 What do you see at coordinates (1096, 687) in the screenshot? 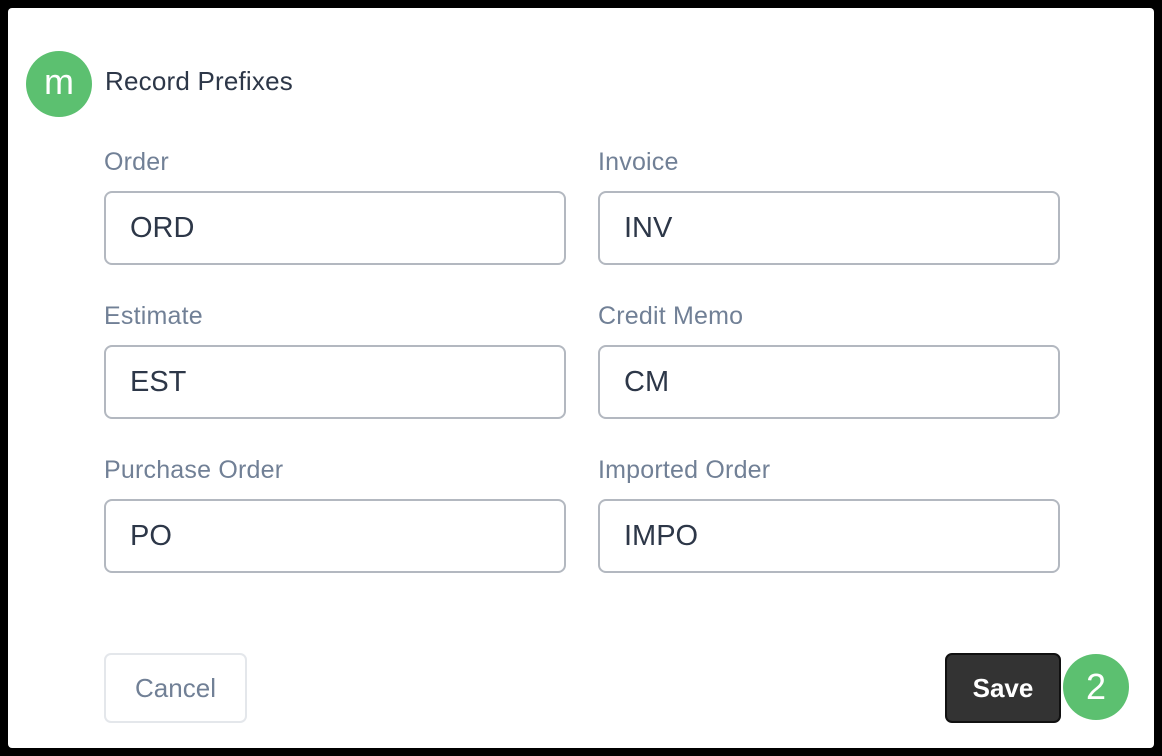
I see `step-number-badge: 2` at bounding box center [1096, 687].